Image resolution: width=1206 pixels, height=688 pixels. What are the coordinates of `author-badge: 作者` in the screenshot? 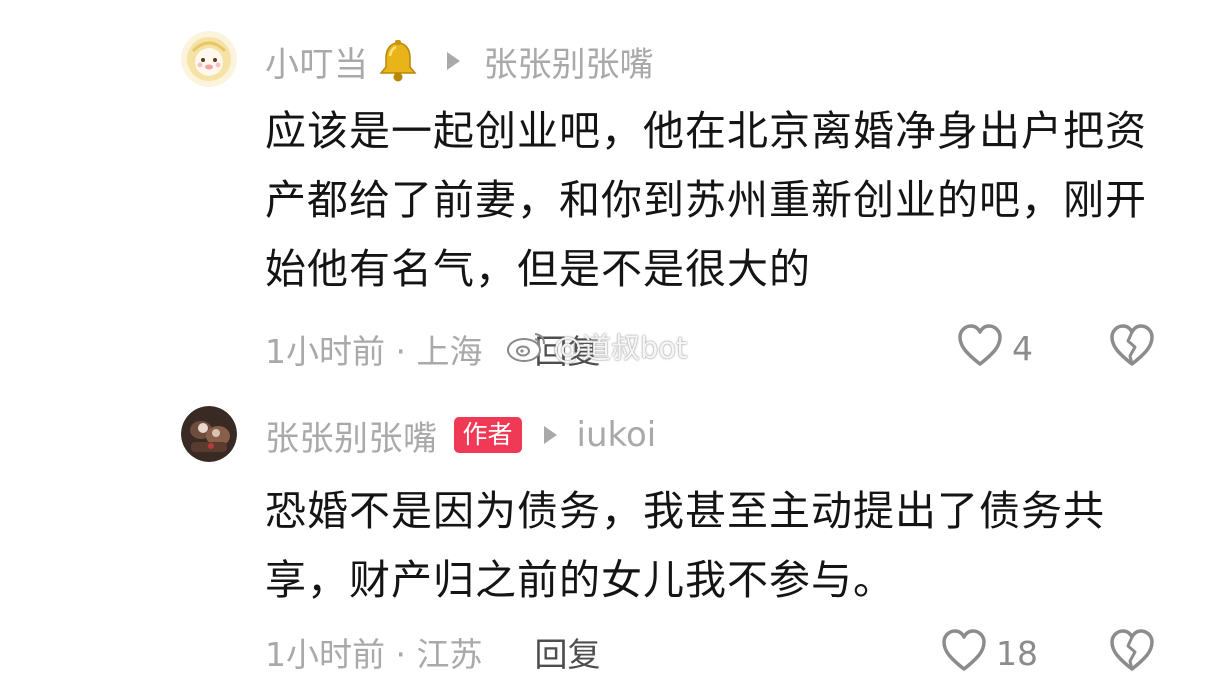 It's located at (487, 435).